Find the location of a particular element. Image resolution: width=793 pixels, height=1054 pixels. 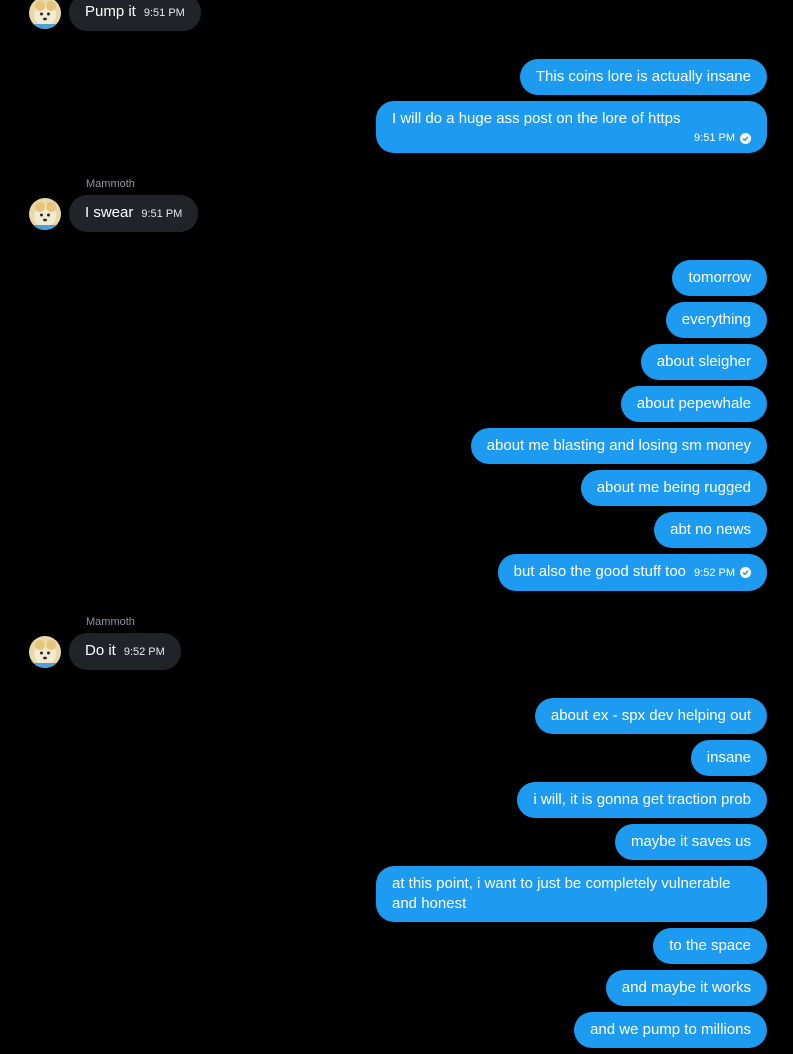

incoming-message-row: I swear 9:51 PM is located at coordinates (396, 213).